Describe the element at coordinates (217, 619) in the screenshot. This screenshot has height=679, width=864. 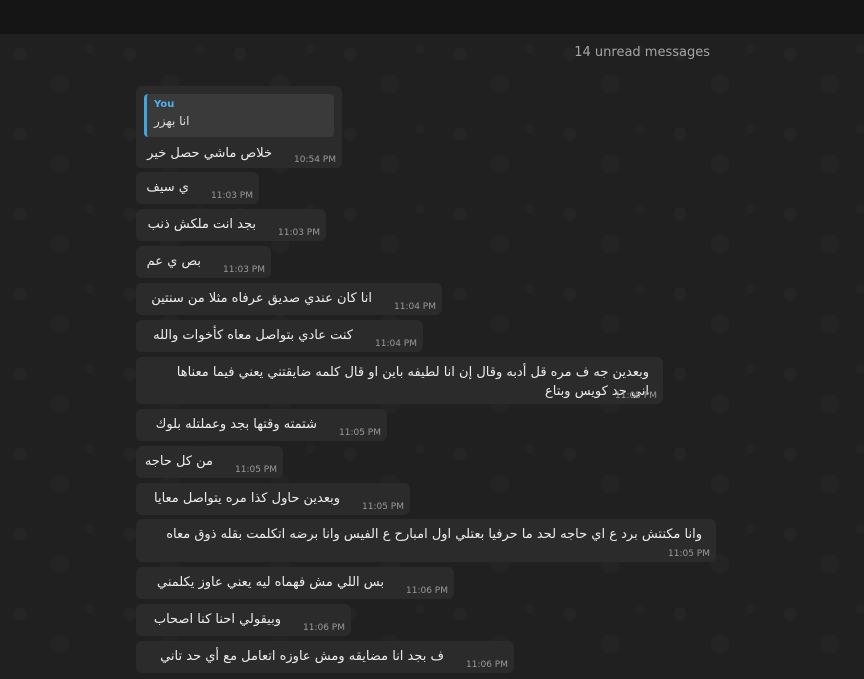
I see `message-text: وبيقولي احنا كنا اصحاب` at that location.